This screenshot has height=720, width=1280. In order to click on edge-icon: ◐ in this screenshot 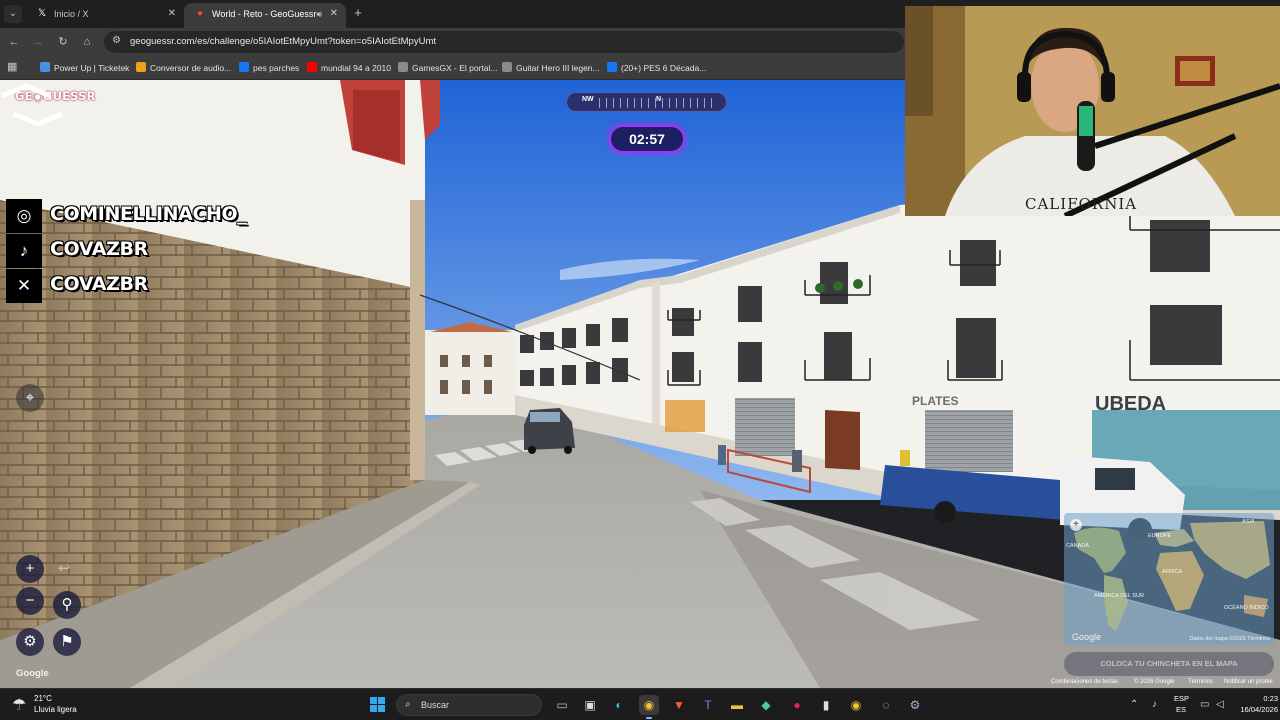, I will do `click(619, 705)`.